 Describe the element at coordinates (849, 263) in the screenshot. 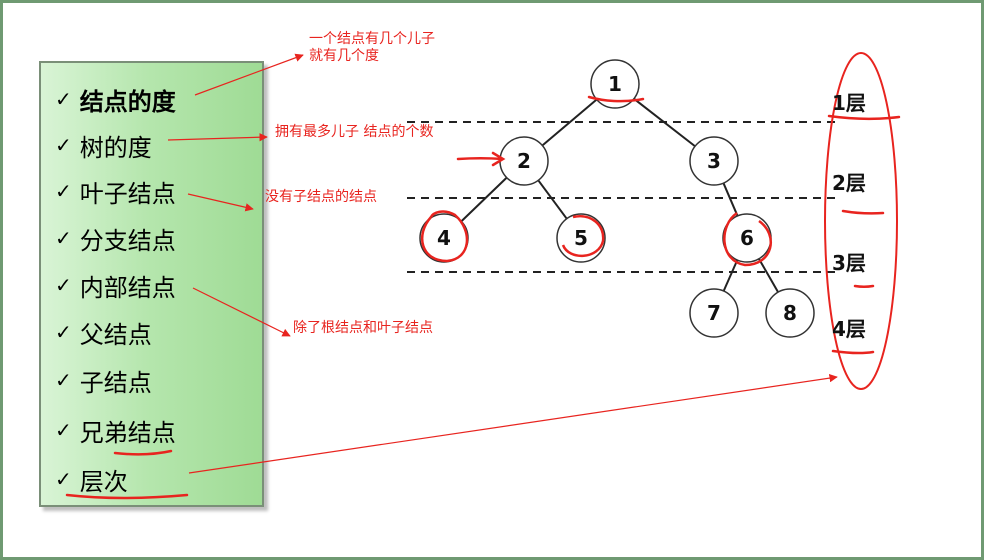

I see `level-label-3: 3层` at that location.